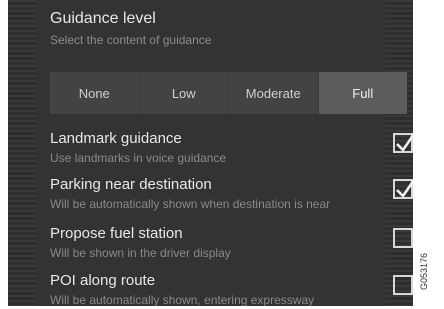 This screenshot has height=309, width=444. What do you see at coordinates (131, 40) in the screenshot?
I see `guidance-level-subtitle: Select the content of guidance` at bounding box center [131, 40].